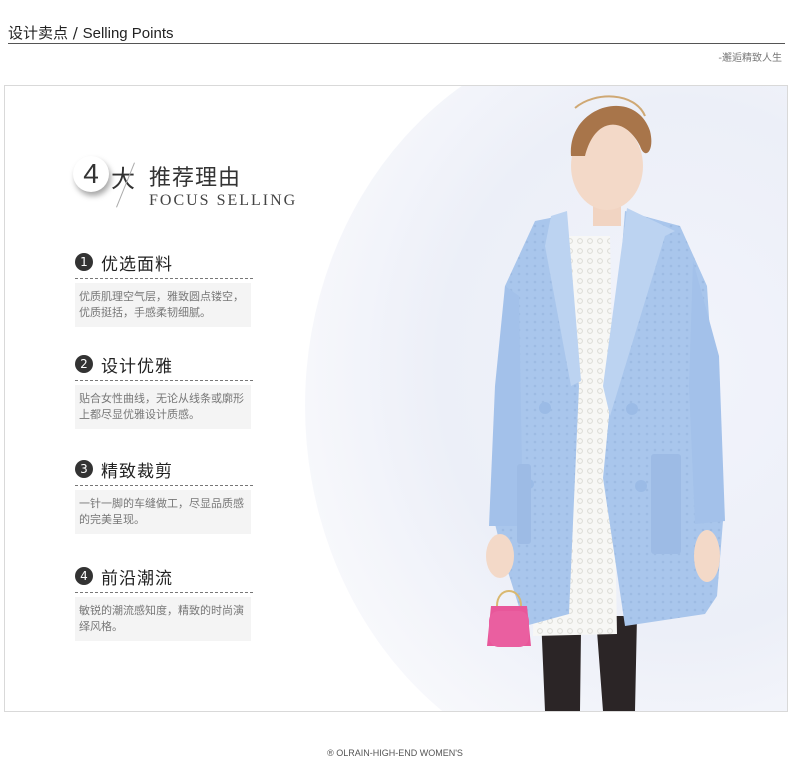  What do you see at coordinates (128, 33) in the screenshot?
I see `header-title-en: Selling Points` at bounding box center [128, 33].